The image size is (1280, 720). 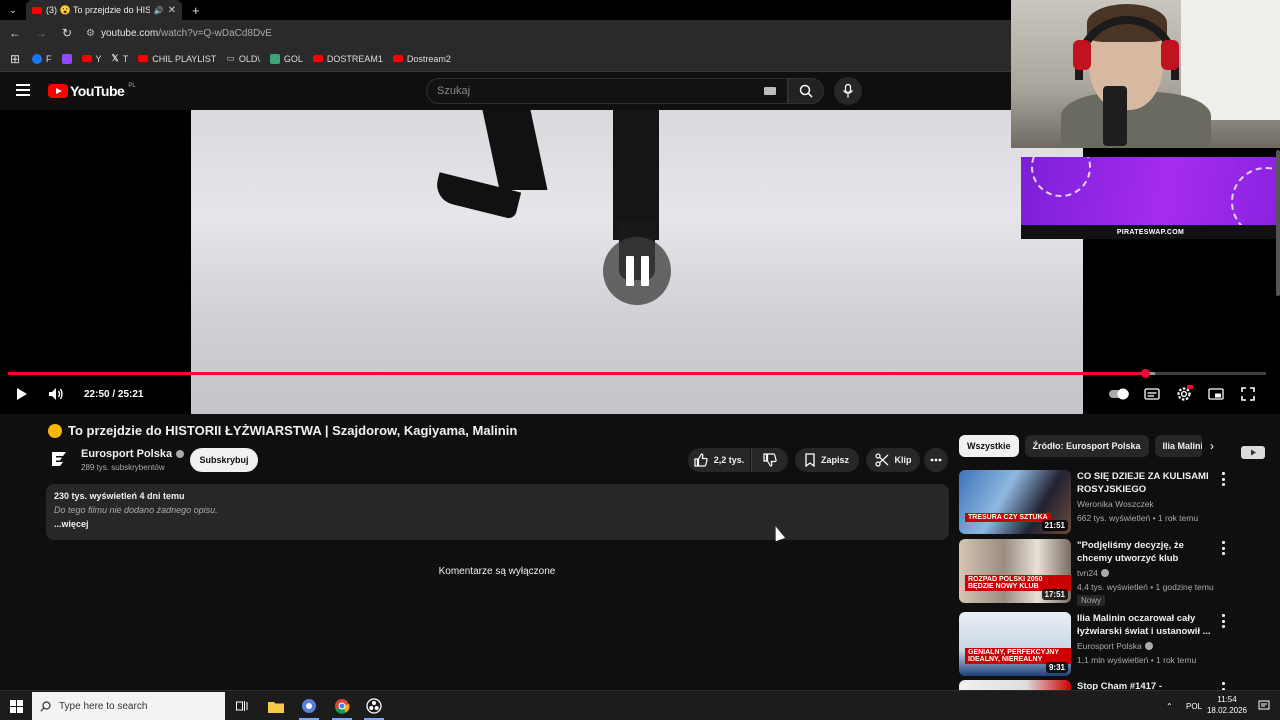 I want to click on progress-bar, so click(x=637, y=373).